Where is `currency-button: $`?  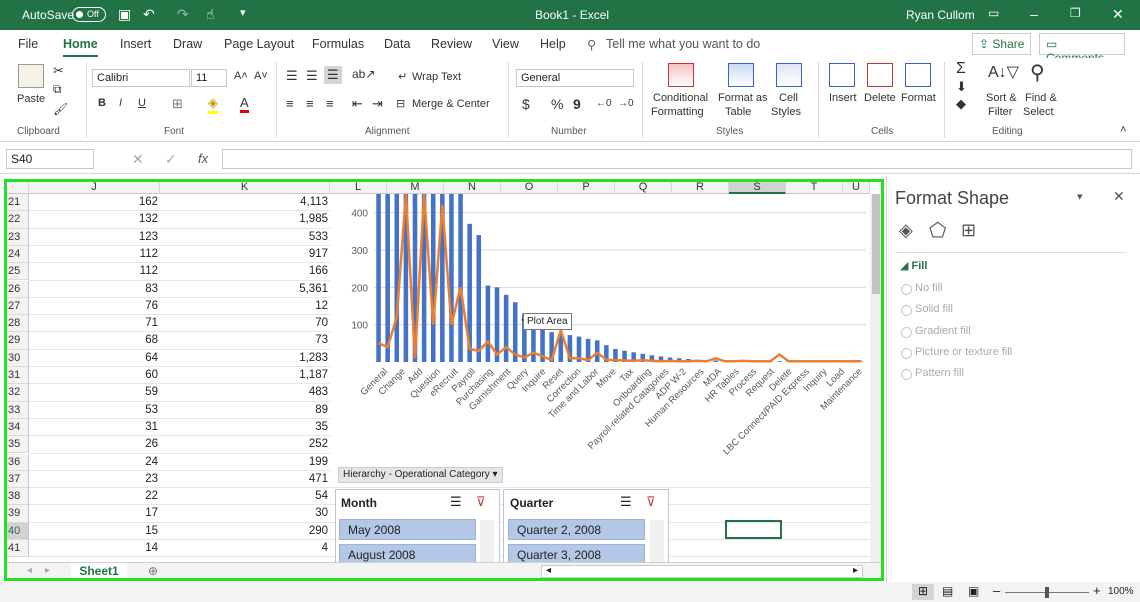
currency-button: $ is located at coordinates (526, 104).